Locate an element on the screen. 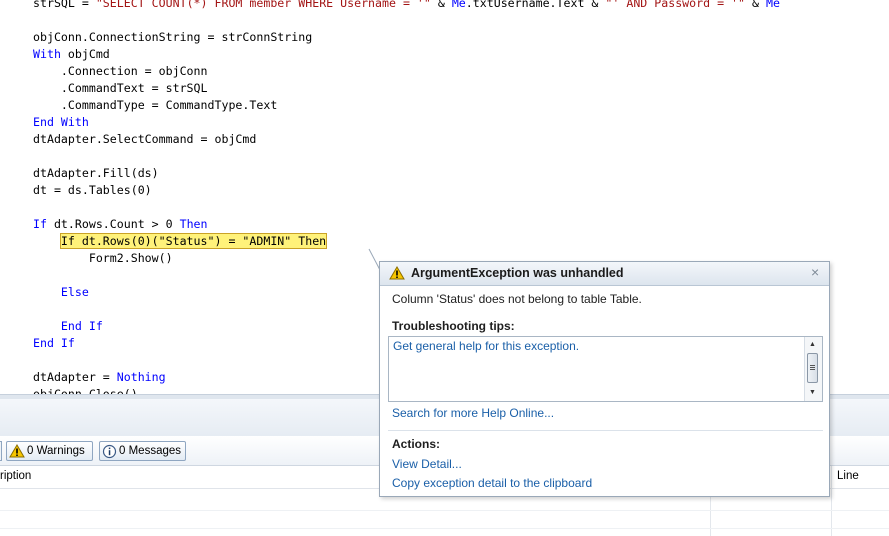  general-help-link: Get general help for this exception. is located at coordinates (486, 346).